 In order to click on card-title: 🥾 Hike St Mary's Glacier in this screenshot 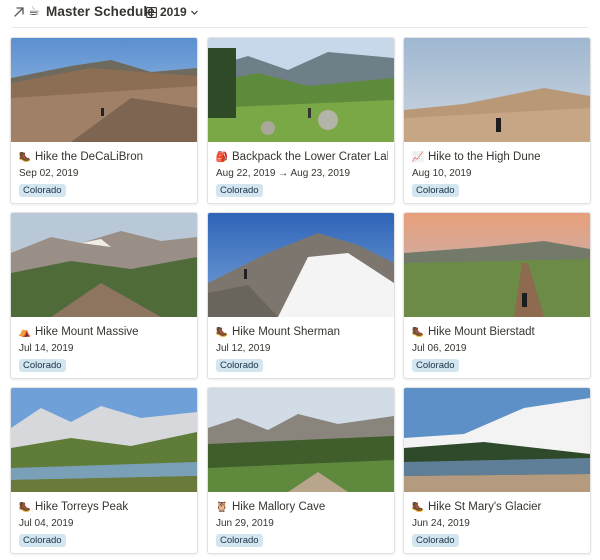, I will do `click(477, 507)`.